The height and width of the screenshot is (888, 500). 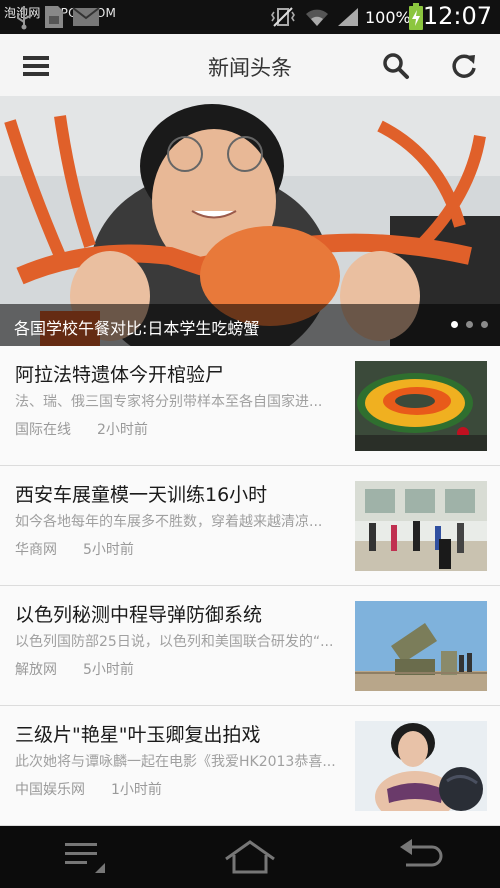 I want to click on news-title: 西安车展童模一天训练16小时, so click(x=141, y=495).